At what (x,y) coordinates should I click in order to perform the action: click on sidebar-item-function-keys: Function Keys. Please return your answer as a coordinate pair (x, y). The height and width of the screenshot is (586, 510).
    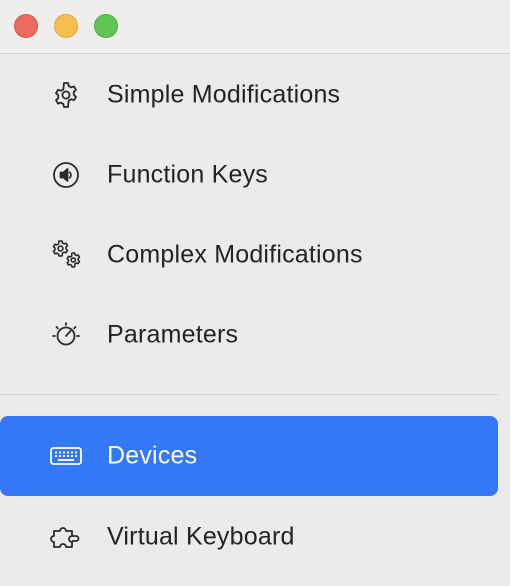
    Looking at the image, I should click on (249, 175).